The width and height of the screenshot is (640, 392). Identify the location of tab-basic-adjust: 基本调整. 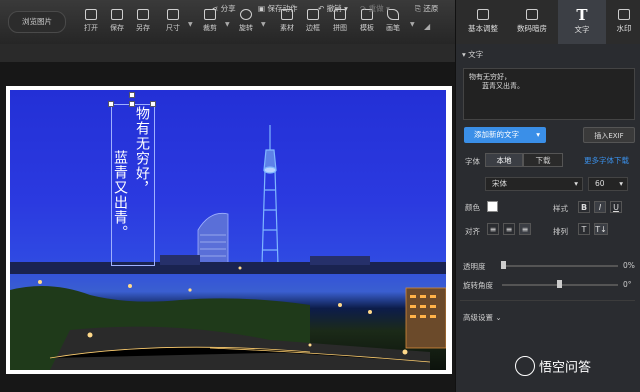
(483, 22).